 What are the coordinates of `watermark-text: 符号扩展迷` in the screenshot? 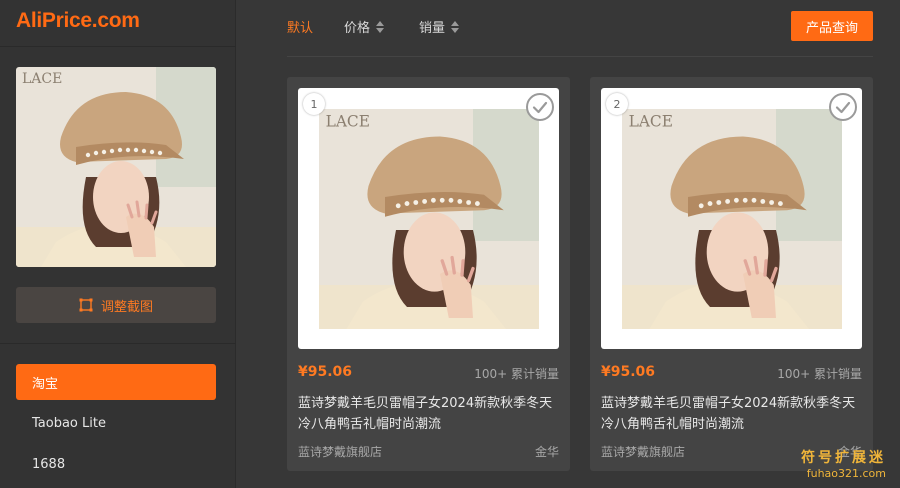 It's located at (843, 458).